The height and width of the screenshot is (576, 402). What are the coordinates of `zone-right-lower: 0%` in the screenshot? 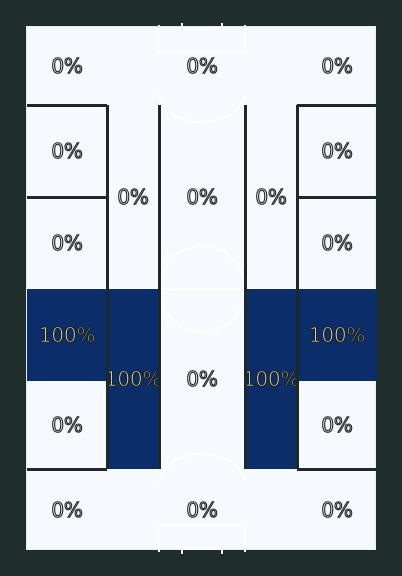 It's located at (337, 425).